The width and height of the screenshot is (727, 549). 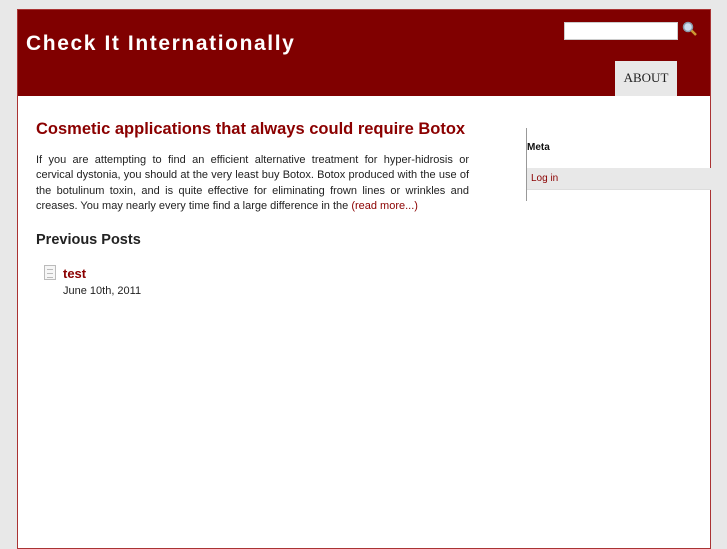 I want to click on login-link: Log in, so click(x=544, y=178).